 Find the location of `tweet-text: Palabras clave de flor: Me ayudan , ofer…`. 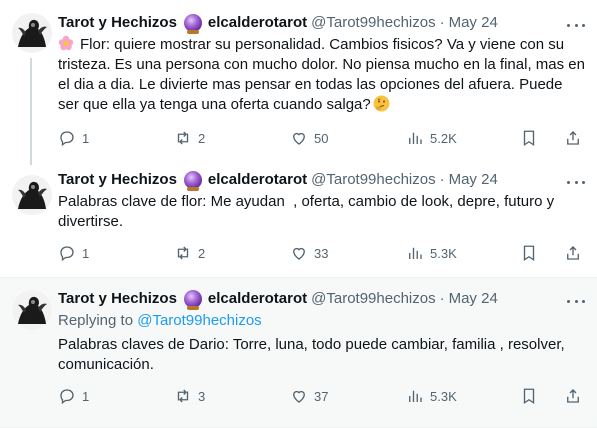

tweet-text: Palabras clave de flor: Me ayudan , ofer… is located at coordinates (308, 211).